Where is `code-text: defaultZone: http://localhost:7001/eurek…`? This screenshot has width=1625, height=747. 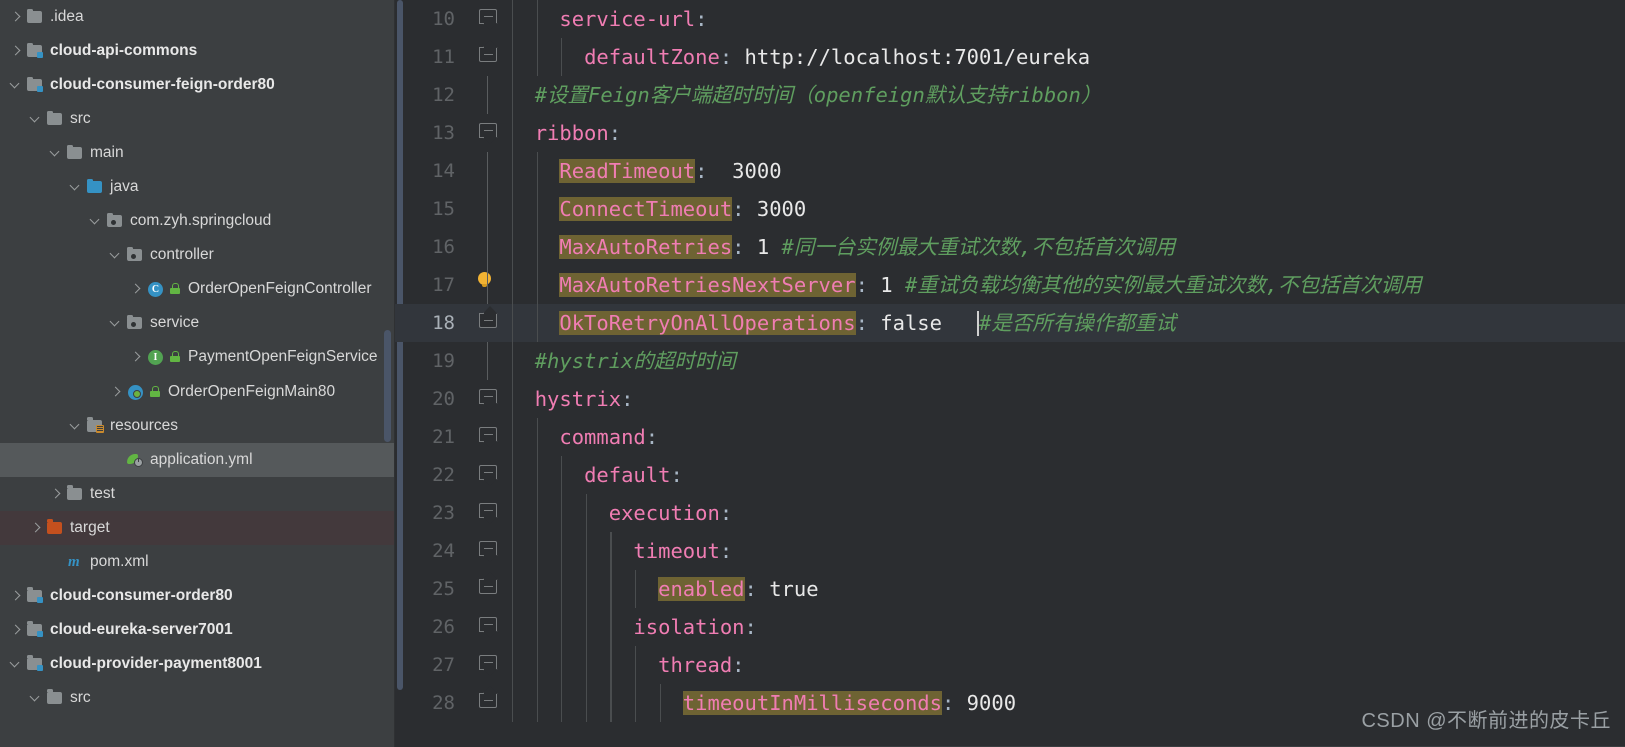
code-text: defaultZone: http://localhost:7001/eurek… is located at coordinates (1067, 57).